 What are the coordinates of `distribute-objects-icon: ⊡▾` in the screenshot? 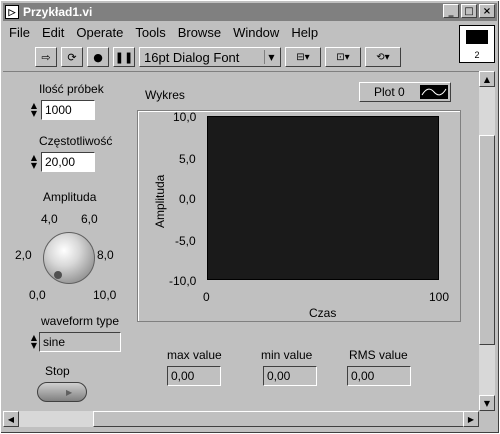 It's located at (343, 57).